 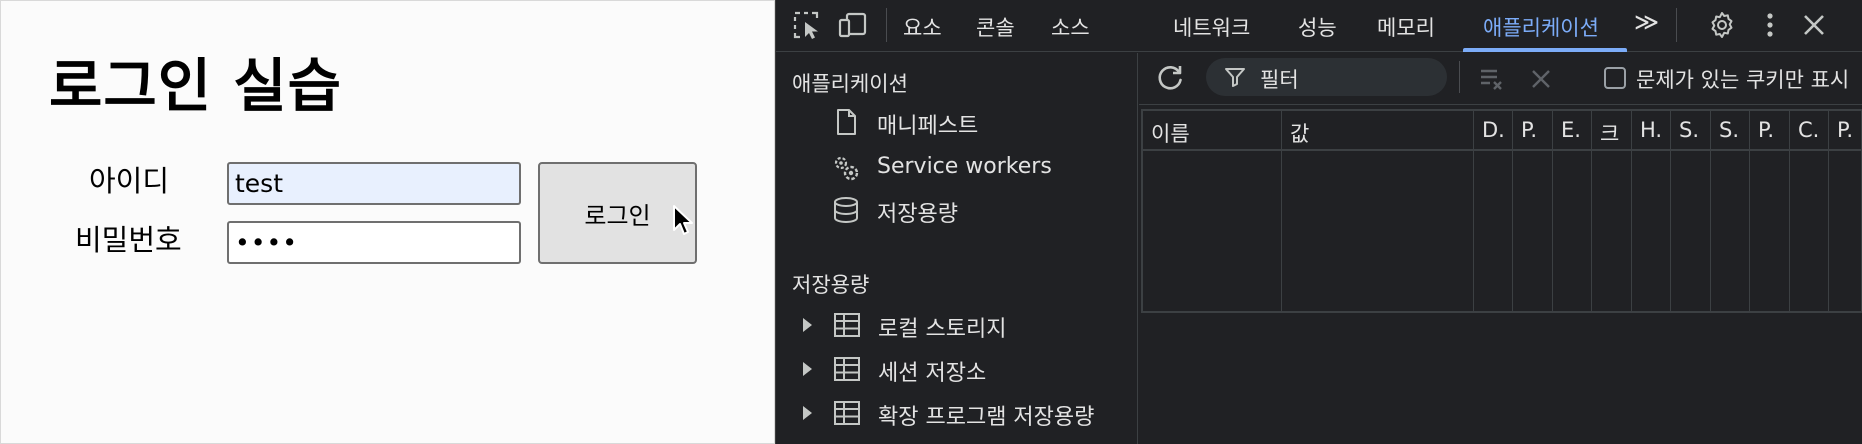 I want to click on password-label: 비밀번호, so click(x=128, y=240).